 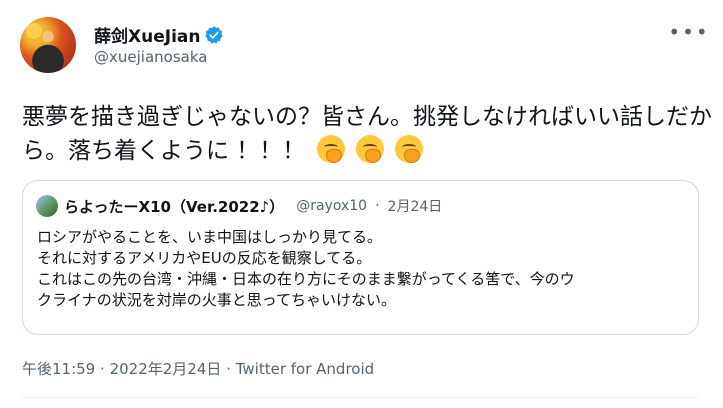 I want to click on quoted-line: クライナの状況を対岸の火事と思ってちゃいけない。, so click(x=216, y=300).